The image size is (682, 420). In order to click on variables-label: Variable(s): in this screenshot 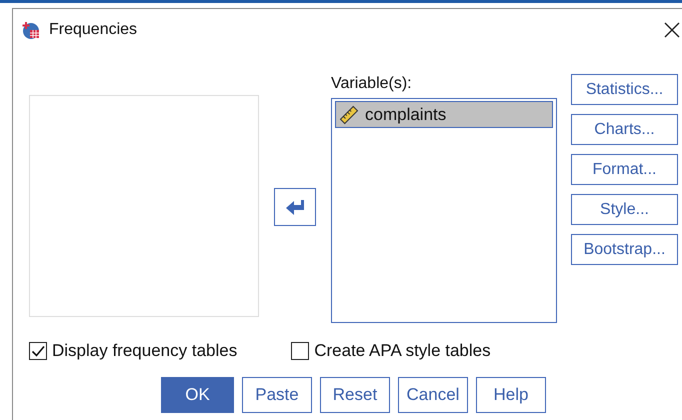, I will do `click(372, 84)`.